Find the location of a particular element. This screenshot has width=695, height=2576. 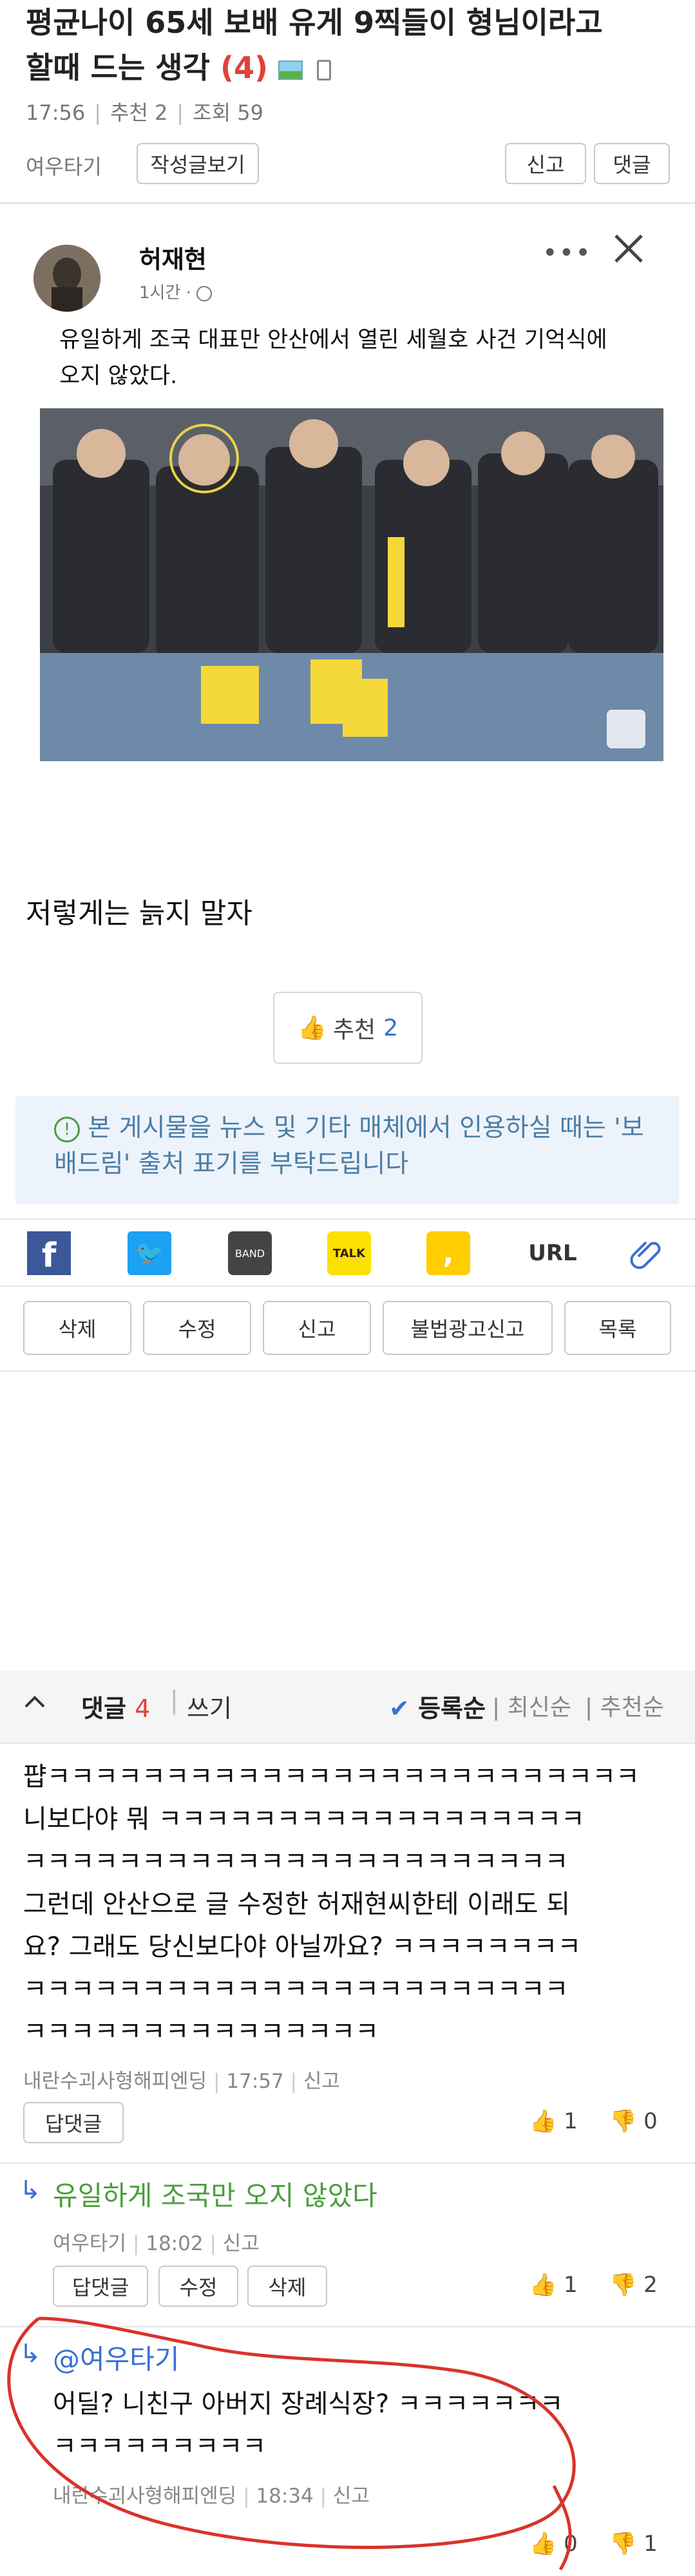

post-title: 평균나이 65세 보배 유게 9찍들이 형님이라고 할때 드는 생각 (4) is located at coordinates (348, 45).